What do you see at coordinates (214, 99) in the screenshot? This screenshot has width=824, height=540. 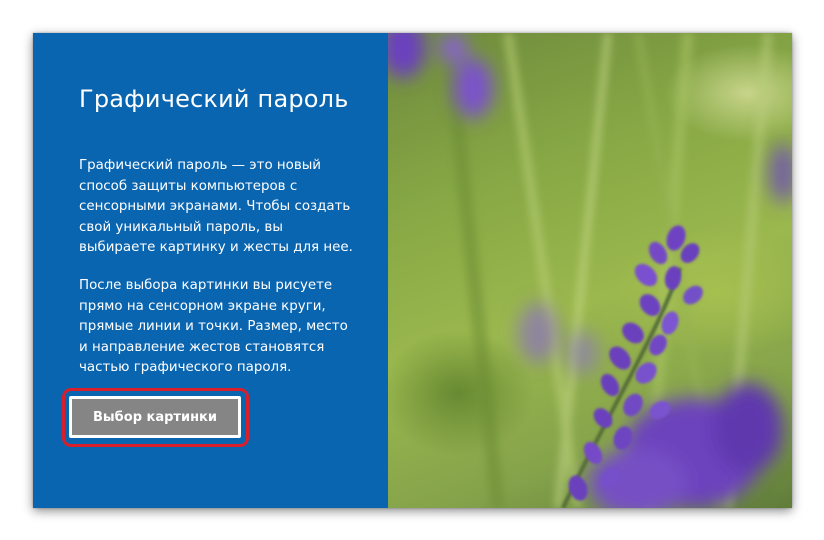 I see `dialog-title: Графический пароль` at bounding box center [214, 99].